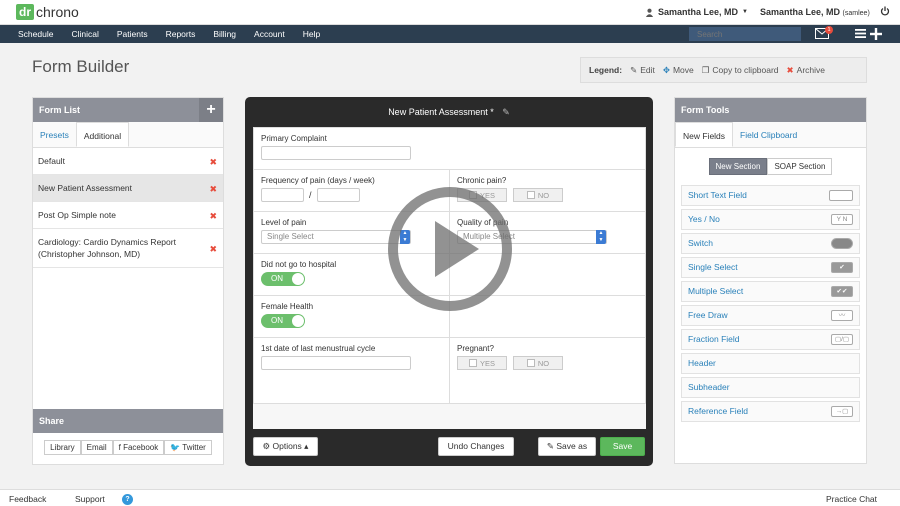 This screenshot has width=900, height=506. I want to click on tool-label: Header, so click(702, 363).